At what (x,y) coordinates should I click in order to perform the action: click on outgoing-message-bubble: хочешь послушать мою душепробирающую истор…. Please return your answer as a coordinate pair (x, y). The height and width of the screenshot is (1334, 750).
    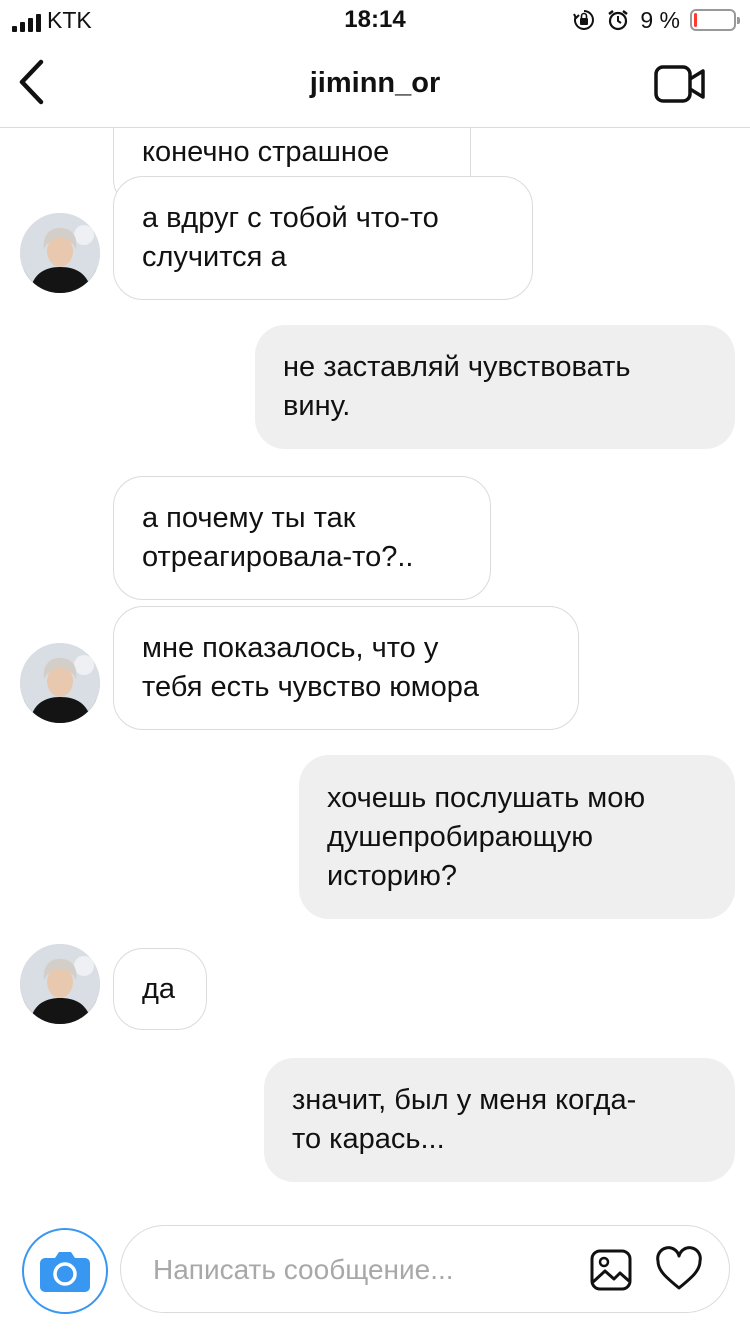
    Looking at the image, I should click on (517, 837).